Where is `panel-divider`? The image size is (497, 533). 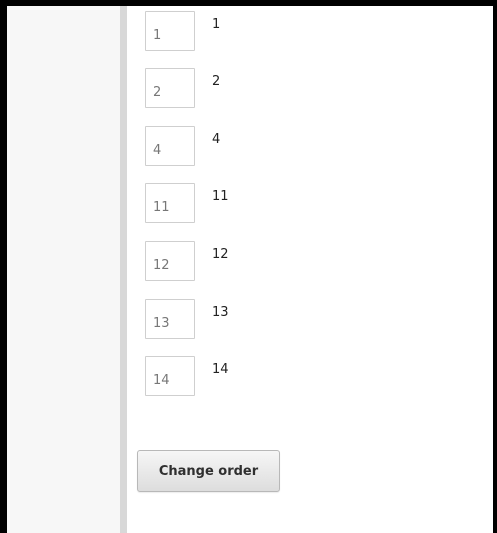
panel-divider is located at coordinates (123, 269).